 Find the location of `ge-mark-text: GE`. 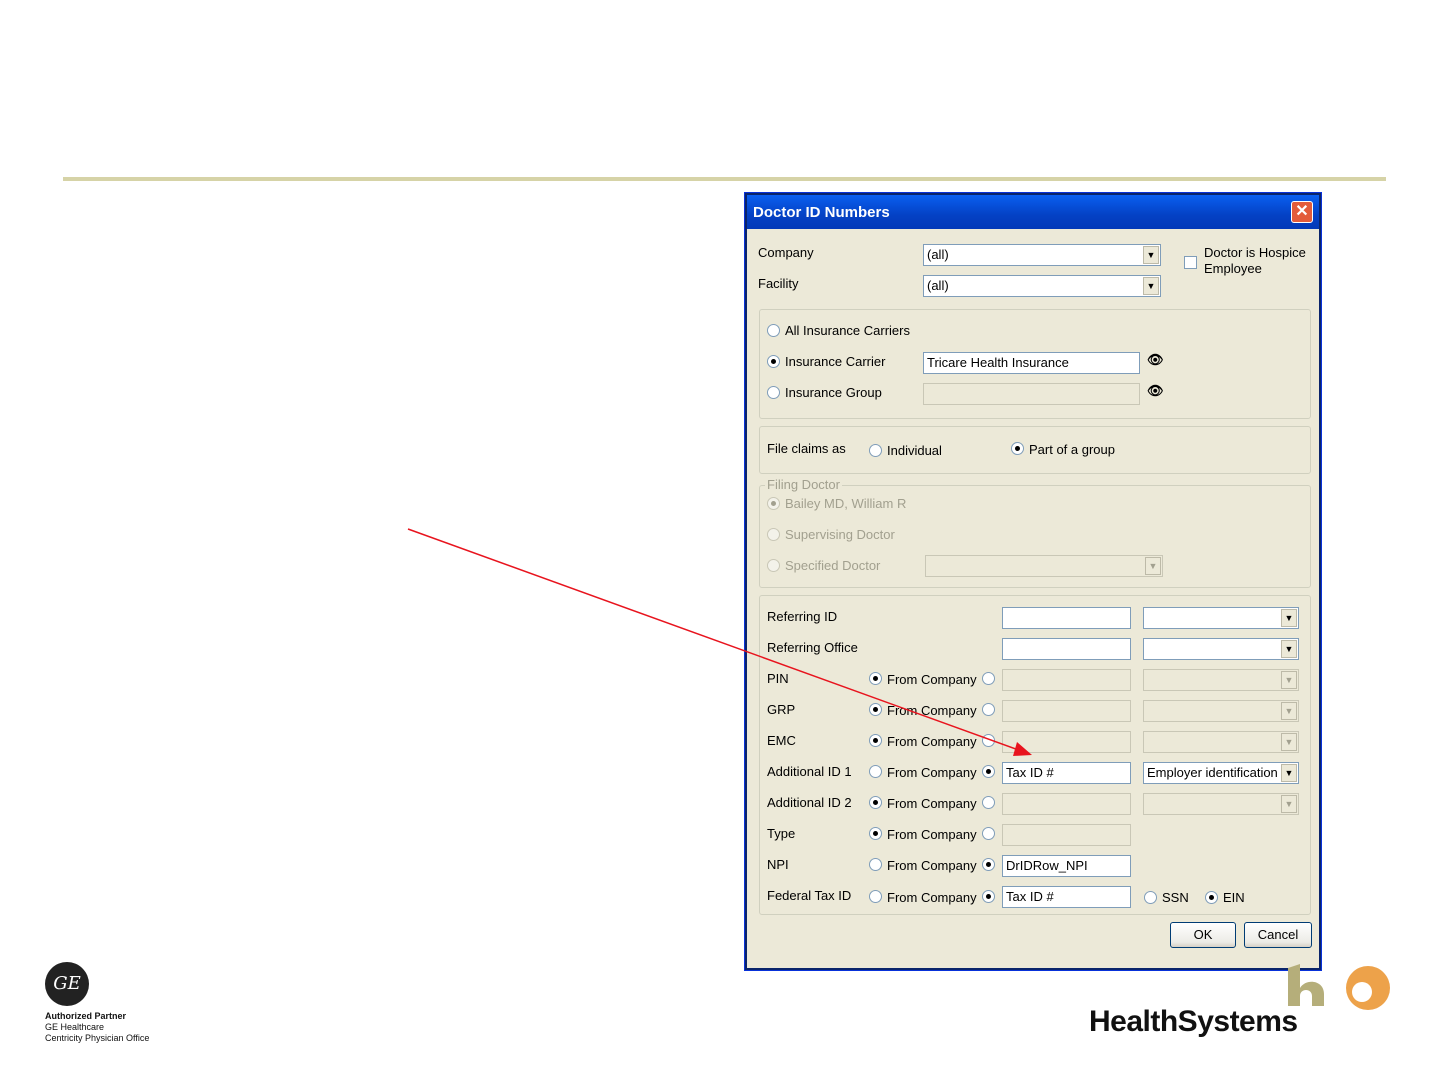

ge-mark-text: GE is located at coordinates (67, 983).